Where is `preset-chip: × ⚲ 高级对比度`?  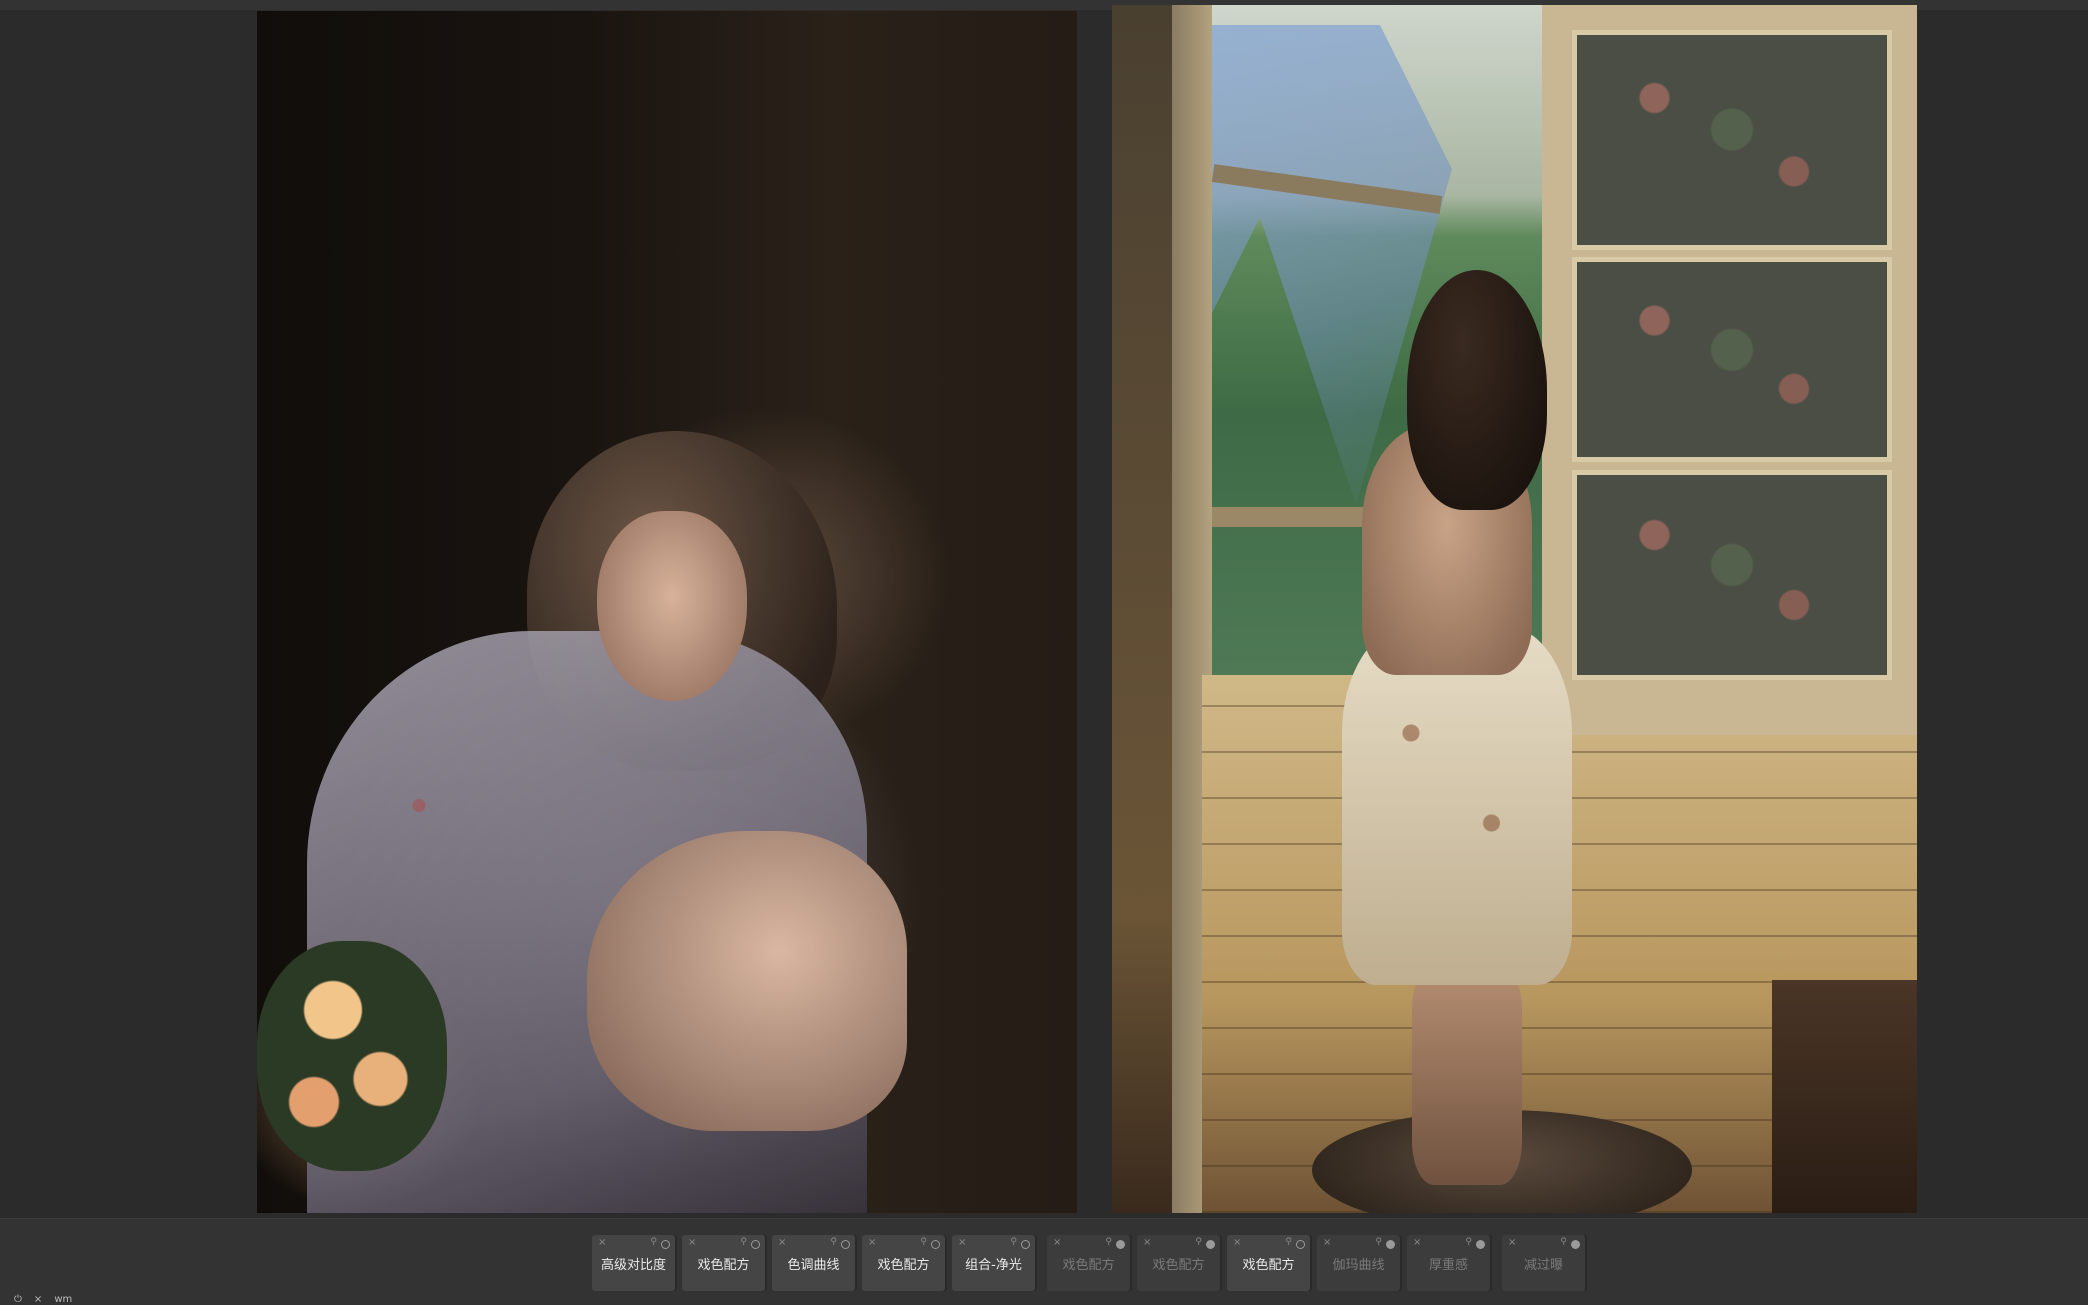 preset-chip: × ⚲ 高级对比度 is located at coordinates (633, 1263).